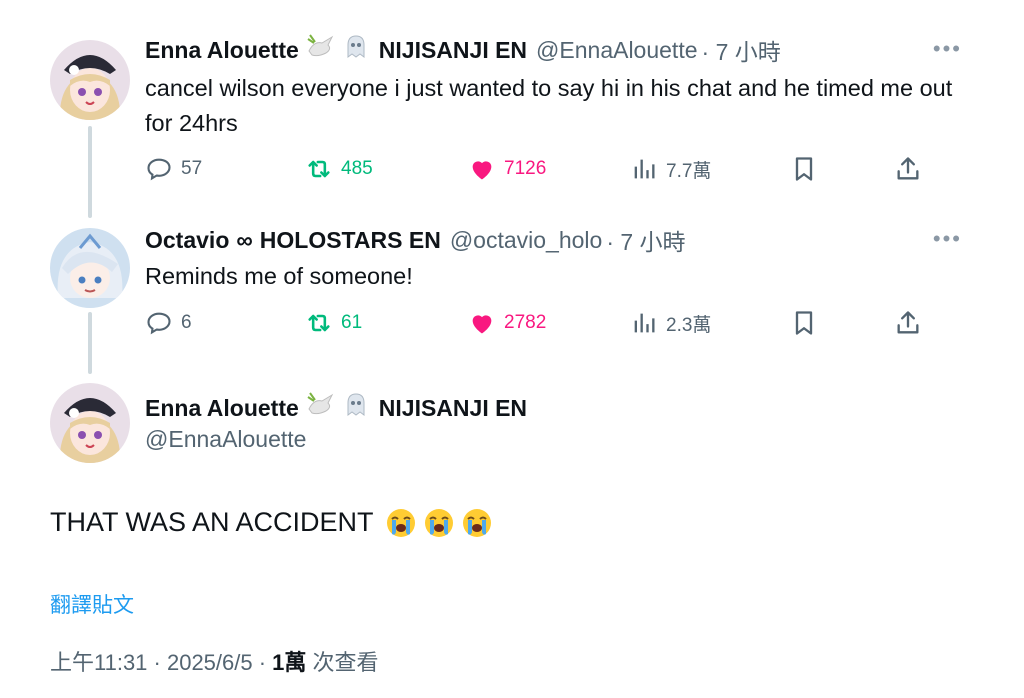 The image size is (1024, 698). Describe the element at coordinates (90, 423) in the screenshot. I see `avatar-enna-main` at that location.